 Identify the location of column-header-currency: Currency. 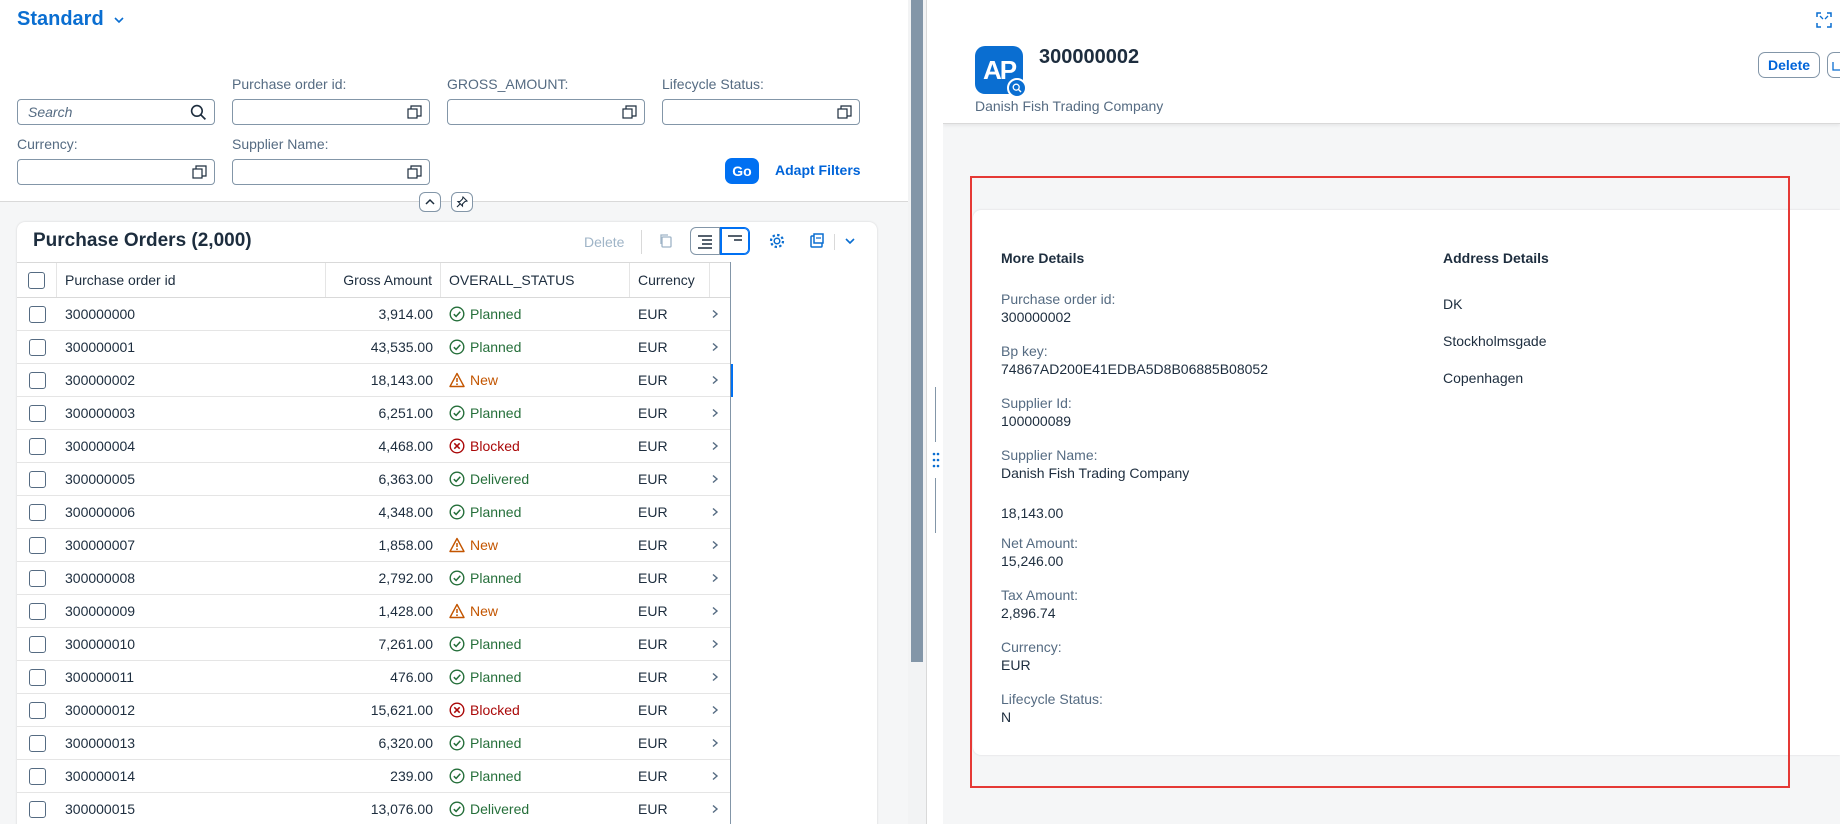
(670, 280).